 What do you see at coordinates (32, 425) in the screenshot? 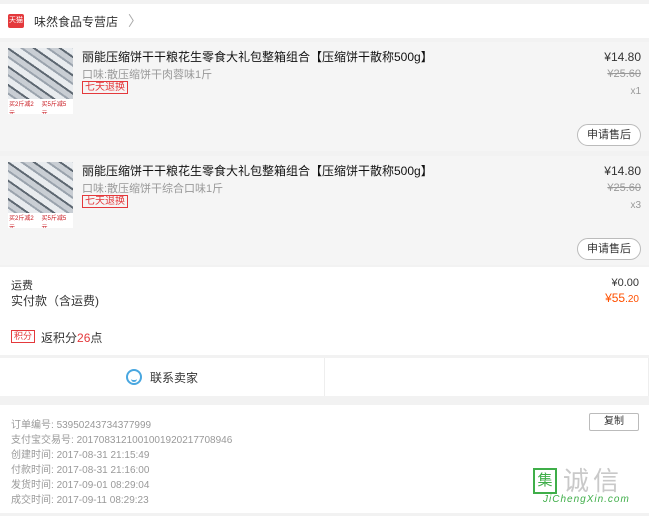
I see `info-label: 订单编号:` at bounding box center [32, 425].